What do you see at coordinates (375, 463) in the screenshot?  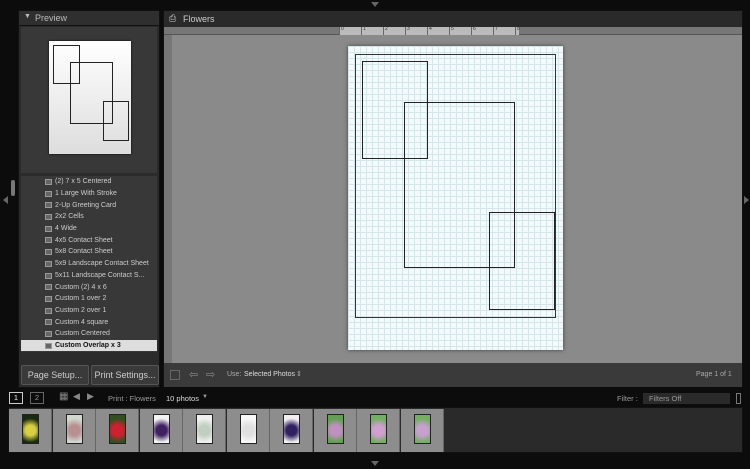 I see `collapse-bottom-icon` at bounding box center [375, 463].